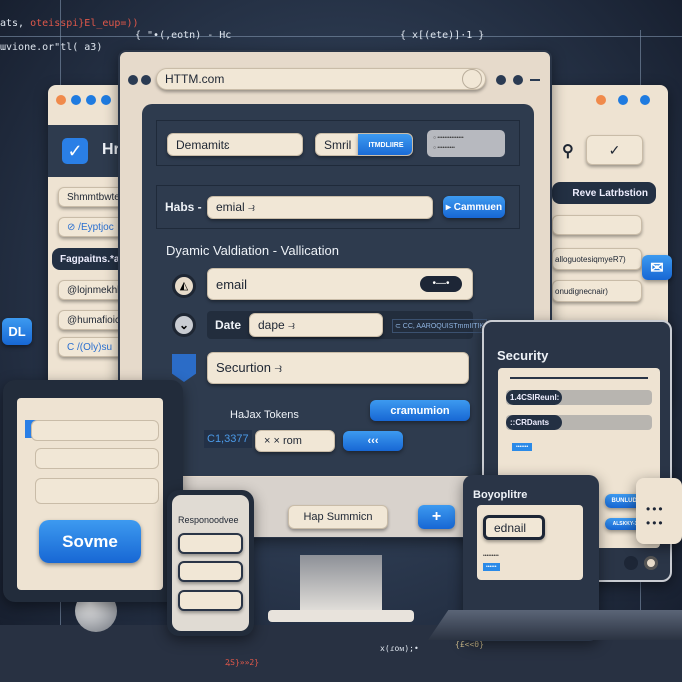  What do you see at coordinates (466, 148) in the screenshot?
I see `radio-option: ○ ••••••••••` at bounding box center [466, 148].